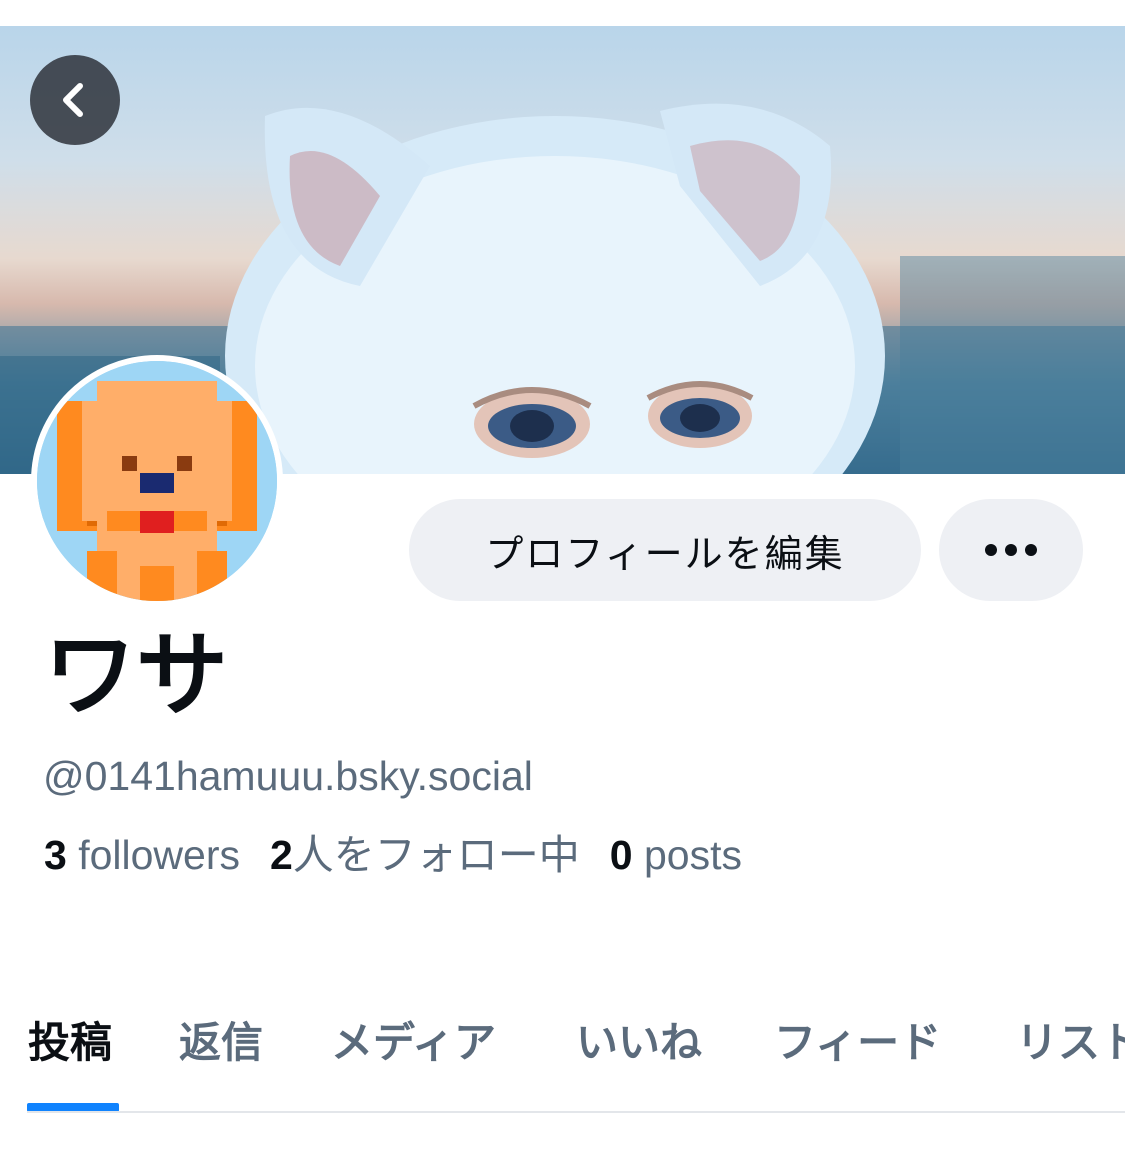  I want to click on following-count: 2, so click(281, 855).